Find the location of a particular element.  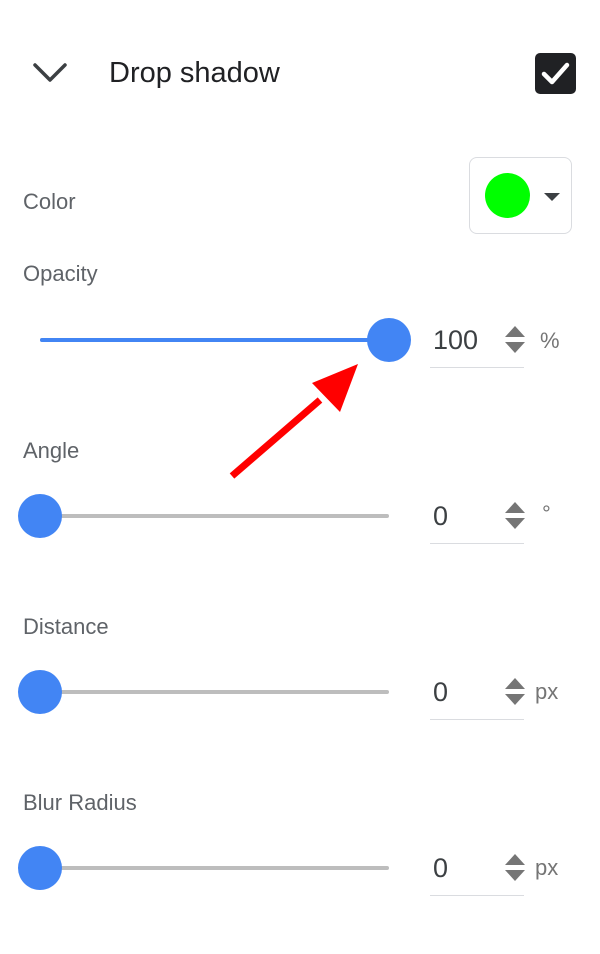

slider-fill is located at coordinates (214, 340).